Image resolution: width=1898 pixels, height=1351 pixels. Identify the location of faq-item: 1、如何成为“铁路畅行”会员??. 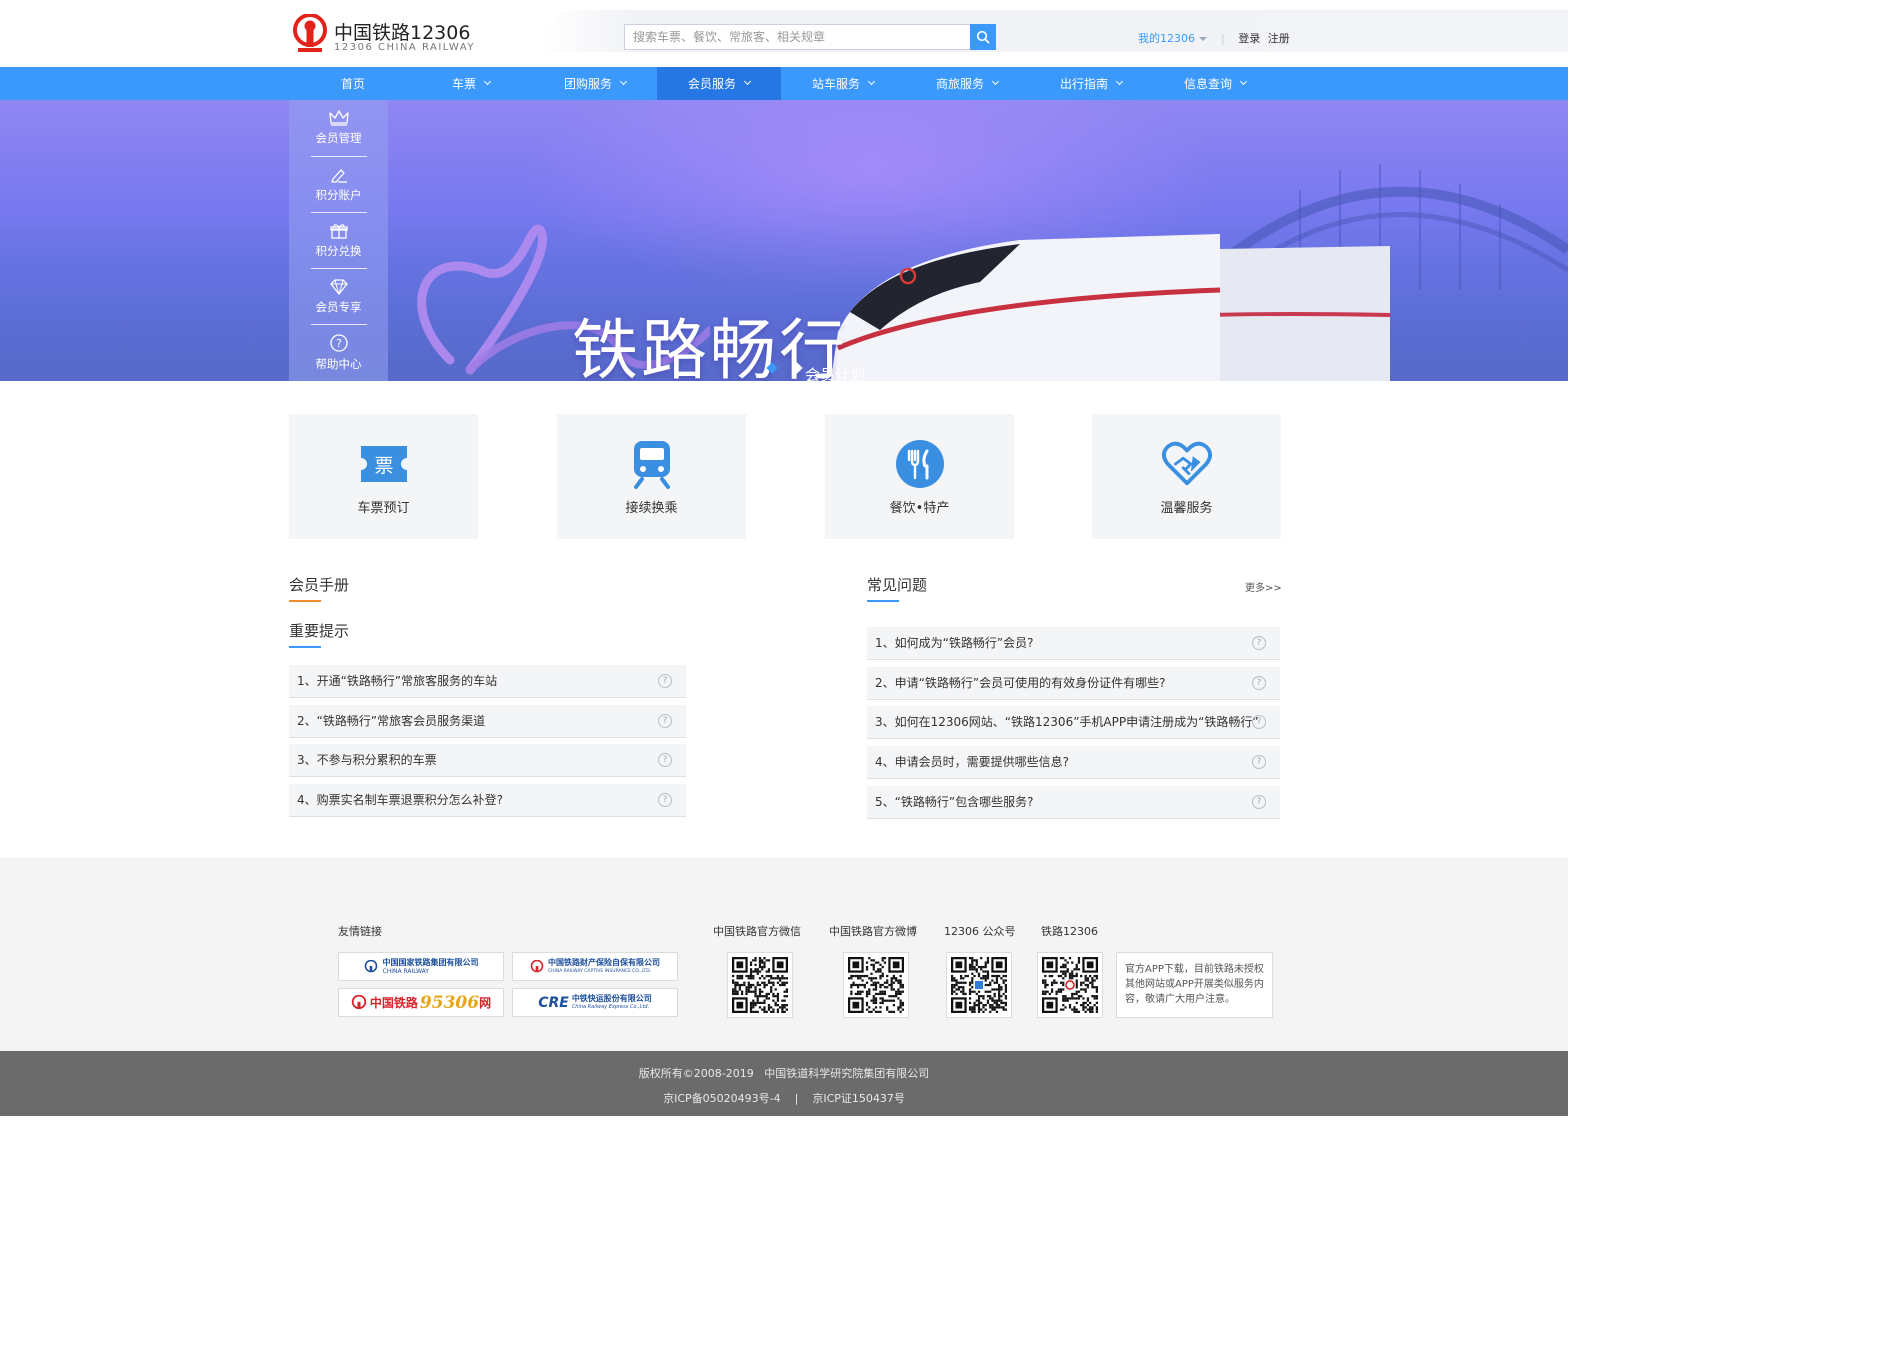
(1073, 643).